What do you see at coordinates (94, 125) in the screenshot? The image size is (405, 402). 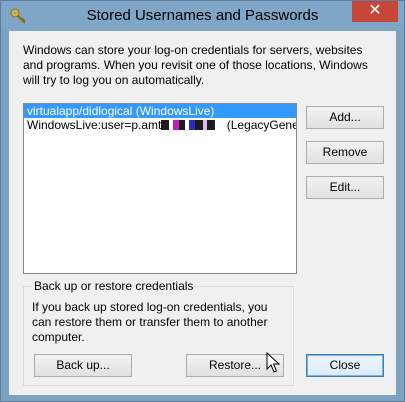 I see `list-item-label-prefix: WindowsLive:user=p.amt` at bounding box center [94, 125].